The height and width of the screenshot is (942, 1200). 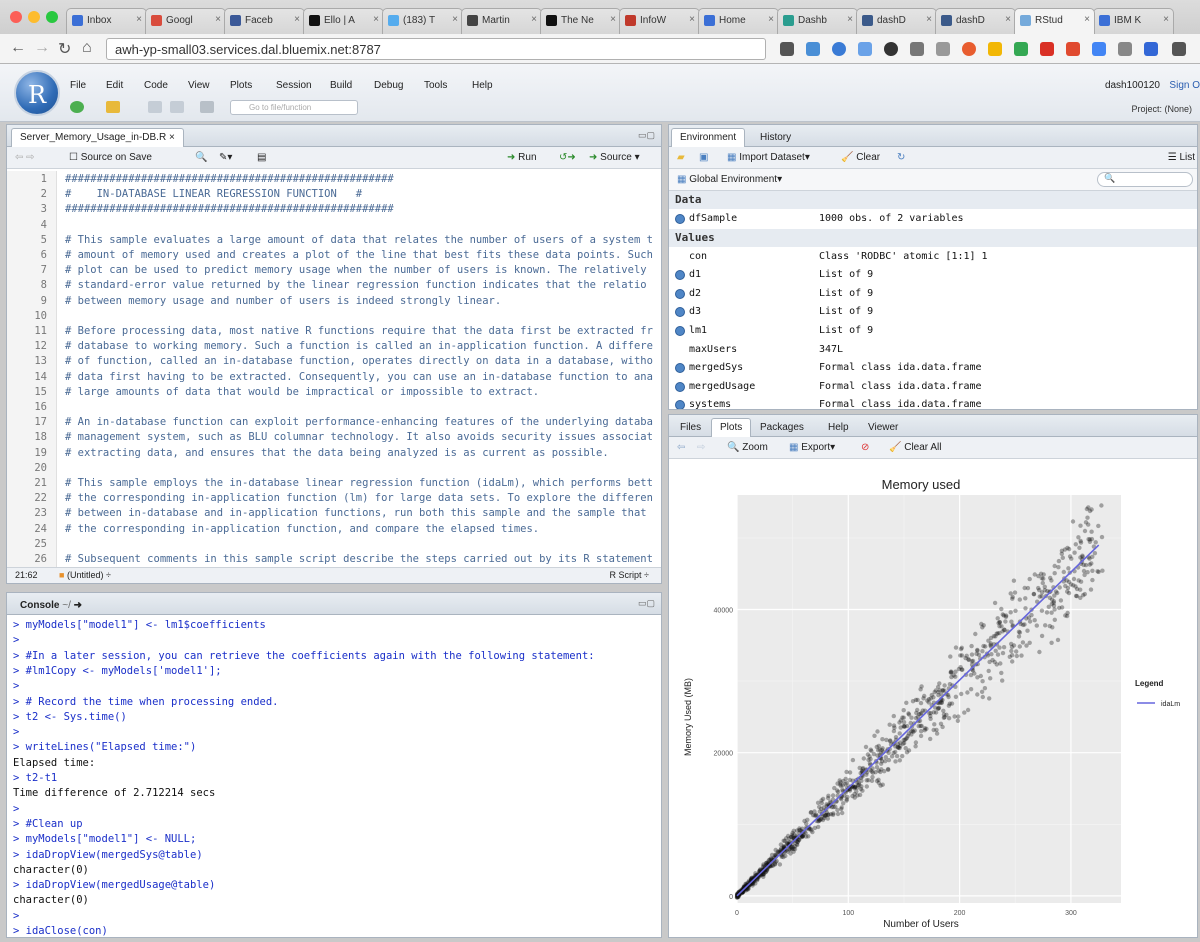 What do you see at coordinates (813, 49) in the screenshot?
I see `translate-icon` at bounding box center [813, 49].